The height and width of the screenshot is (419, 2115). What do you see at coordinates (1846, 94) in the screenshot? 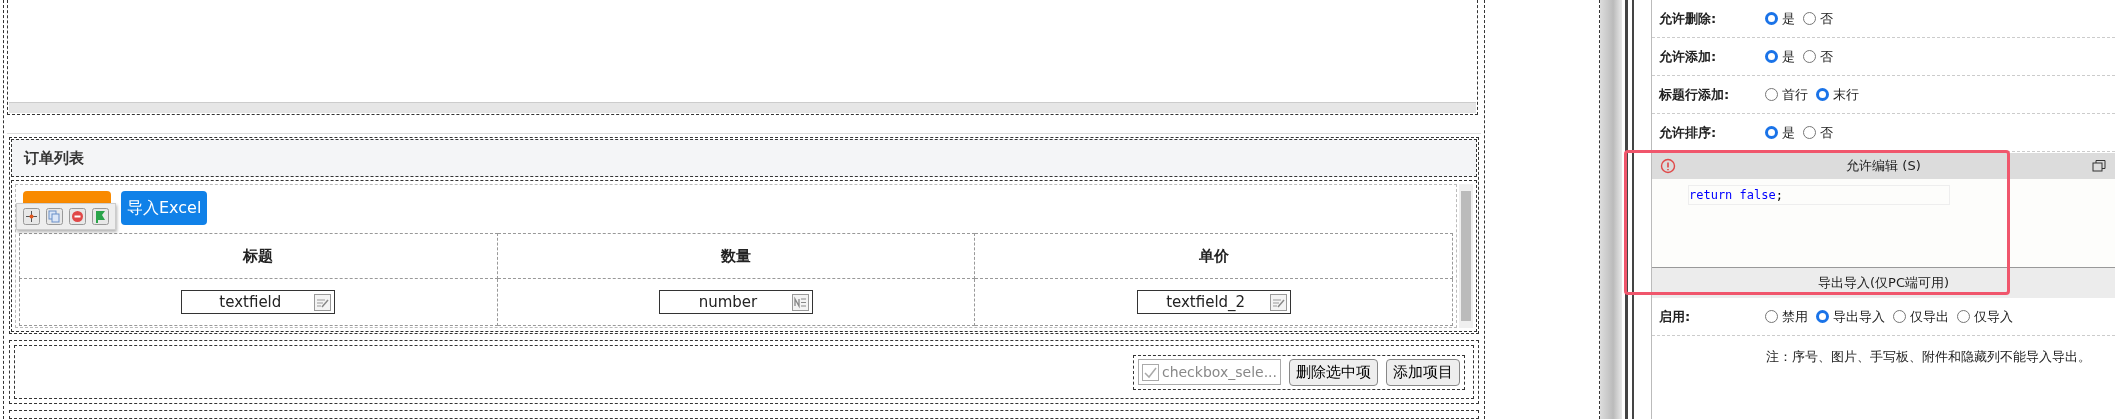
I see `radio-label: 末行` at bounding box center [1846, 94].